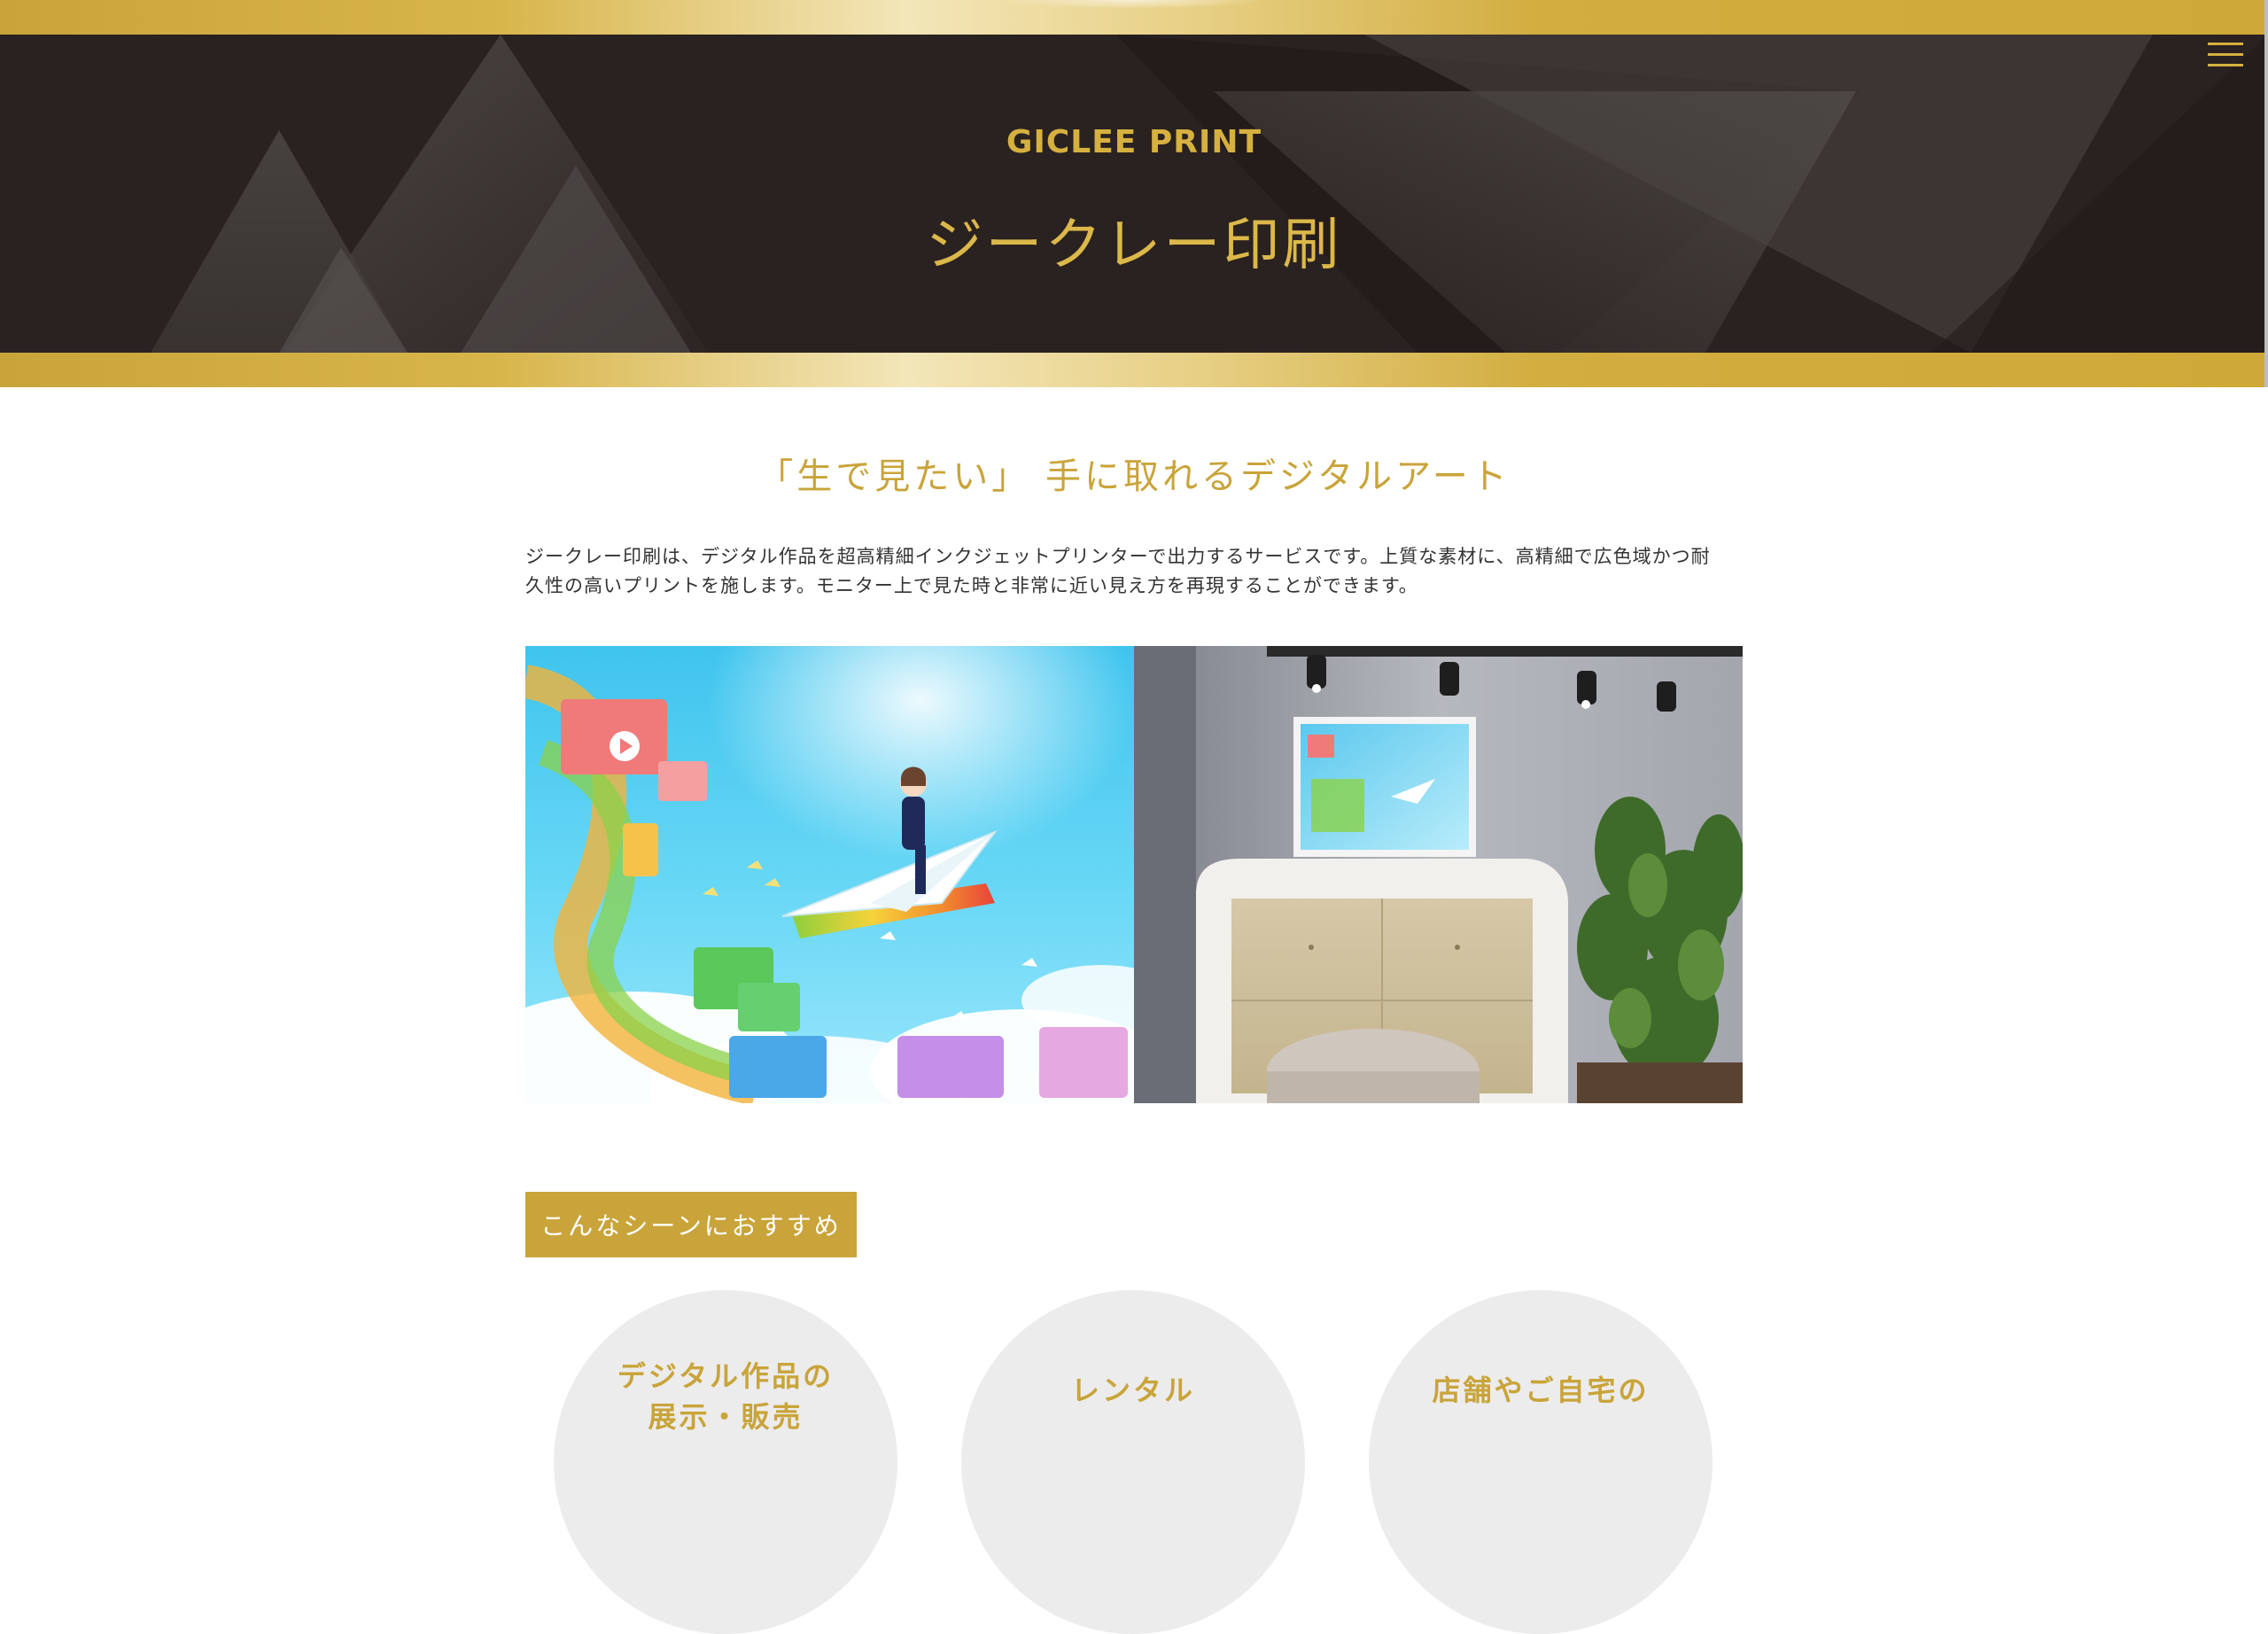 This screenshot has width=2268, height=1634. Describe the element at coordinates (726, 1417) in the screenshot. I see `scene-label-line: 展示・販売` at that location.